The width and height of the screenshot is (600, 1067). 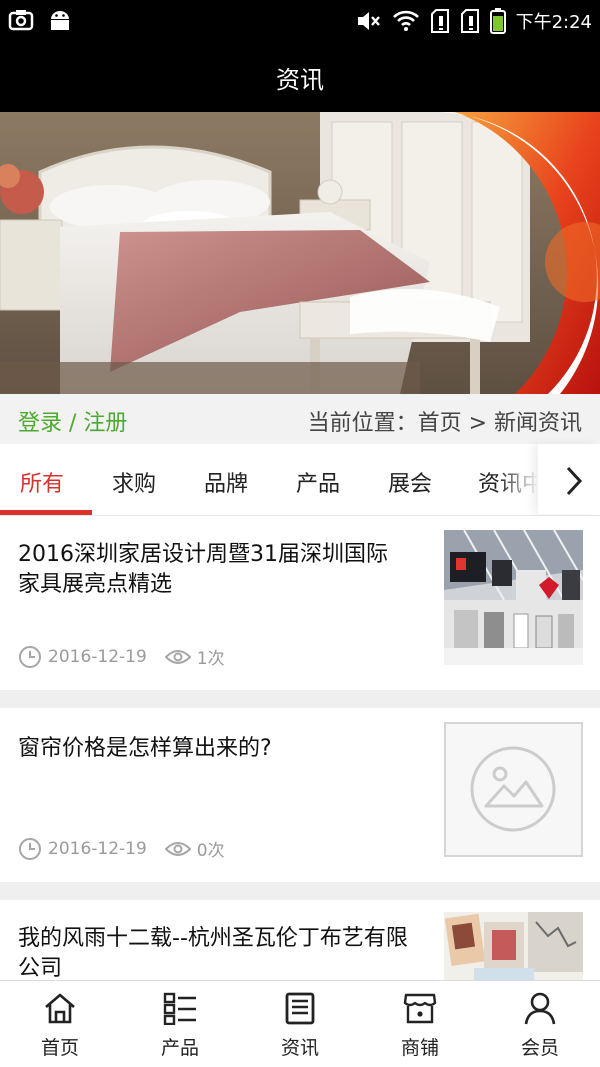 I want to click on android-icon, so click(x=60, y=20).